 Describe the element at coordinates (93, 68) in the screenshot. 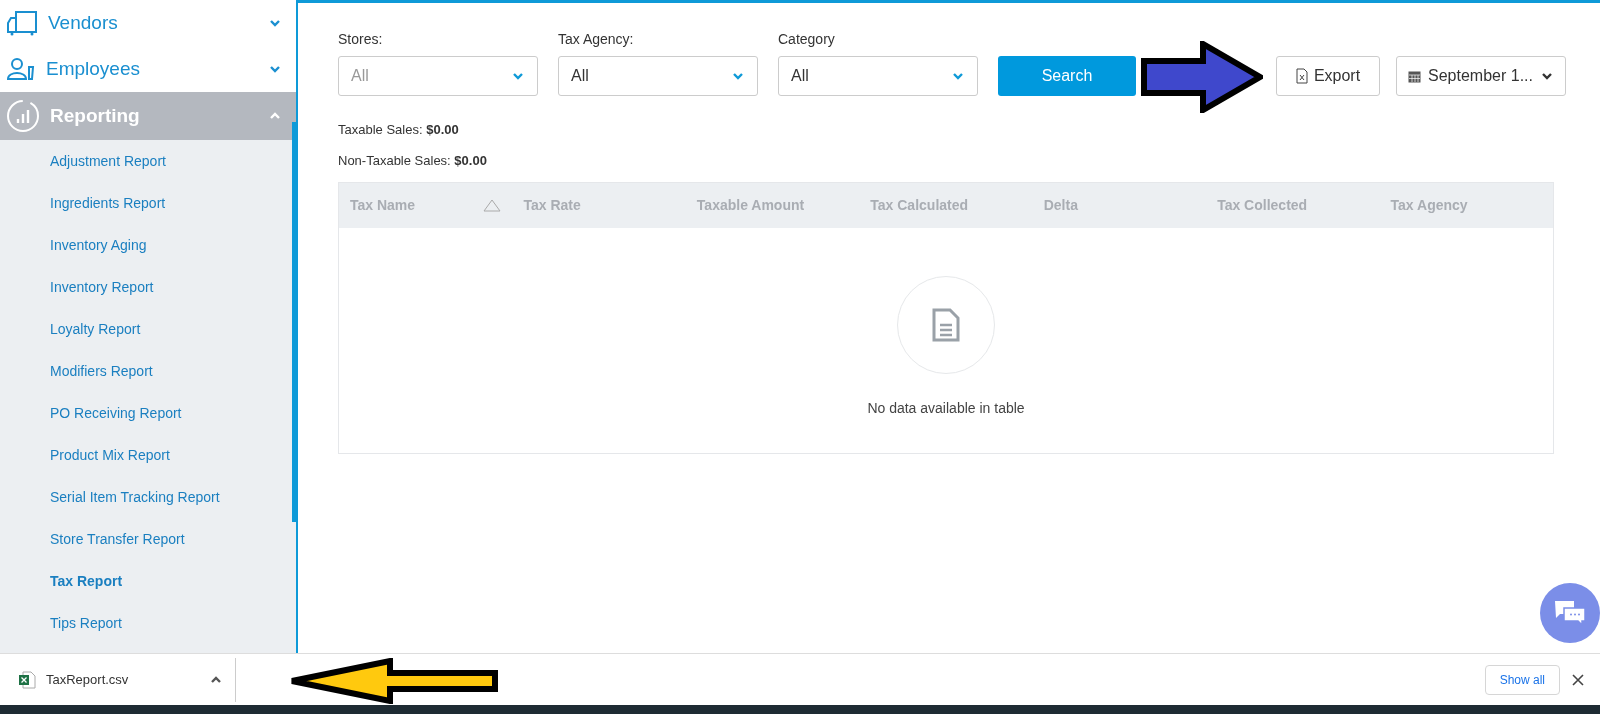

I see `sidebar-group-label: Employees` at that location.